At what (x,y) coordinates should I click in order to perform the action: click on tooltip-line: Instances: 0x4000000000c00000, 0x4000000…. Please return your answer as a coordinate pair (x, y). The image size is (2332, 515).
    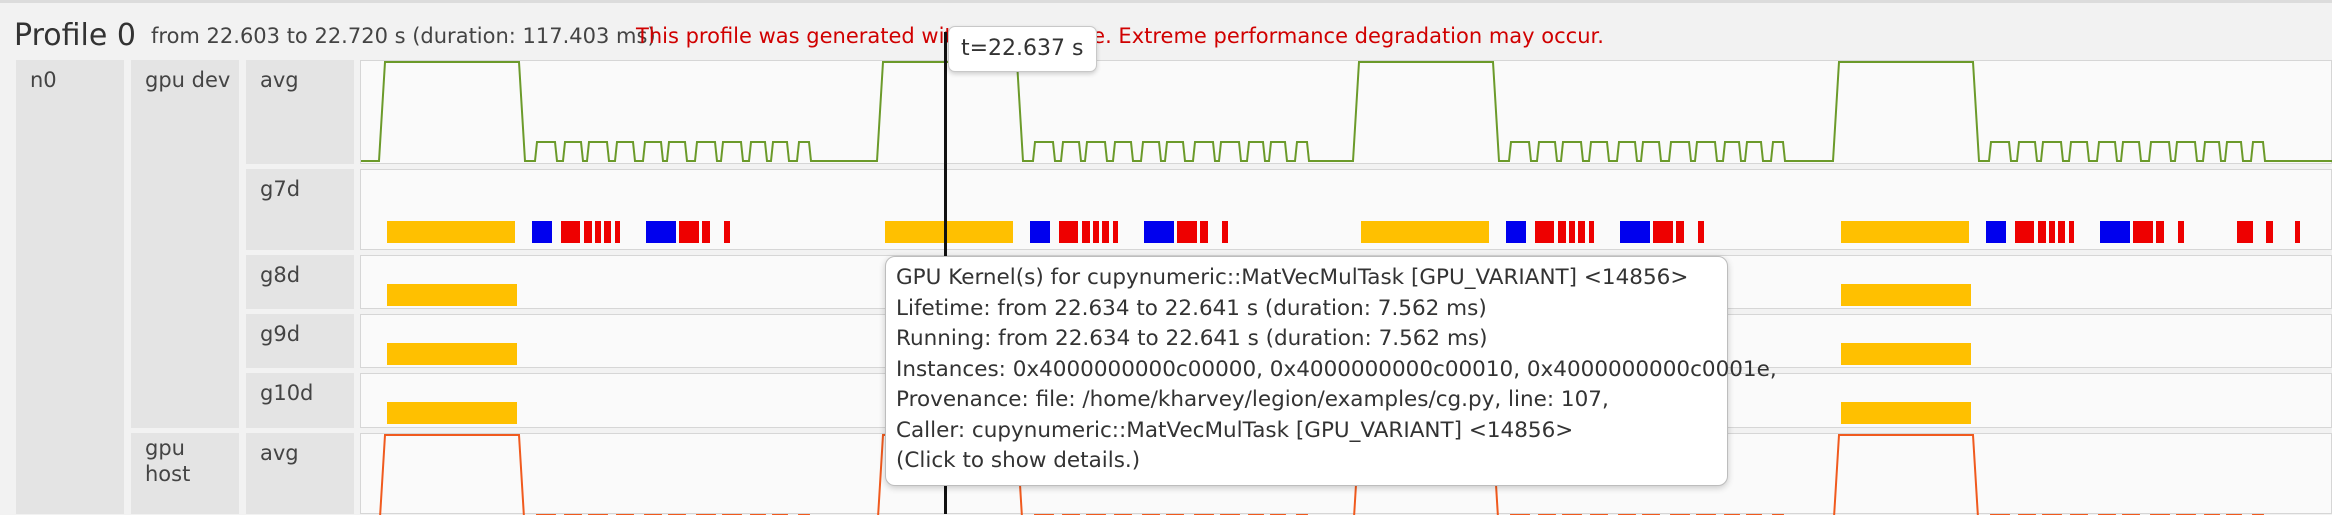
    Looking at the image, I should click on (1336, 369).